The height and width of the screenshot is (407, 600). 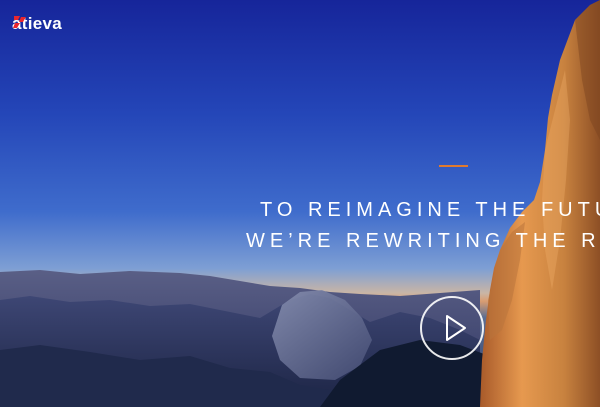 What do you see at coordinates (453, 166) in the screenshot?
I see `accent-line` at bounding box center [453, 166].